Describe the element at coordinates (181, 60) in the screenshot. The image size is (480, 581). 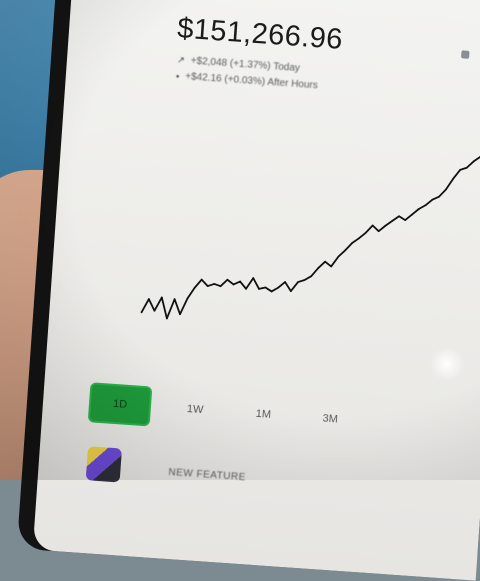
I see `up-arrow-icon: ↗` at that location.